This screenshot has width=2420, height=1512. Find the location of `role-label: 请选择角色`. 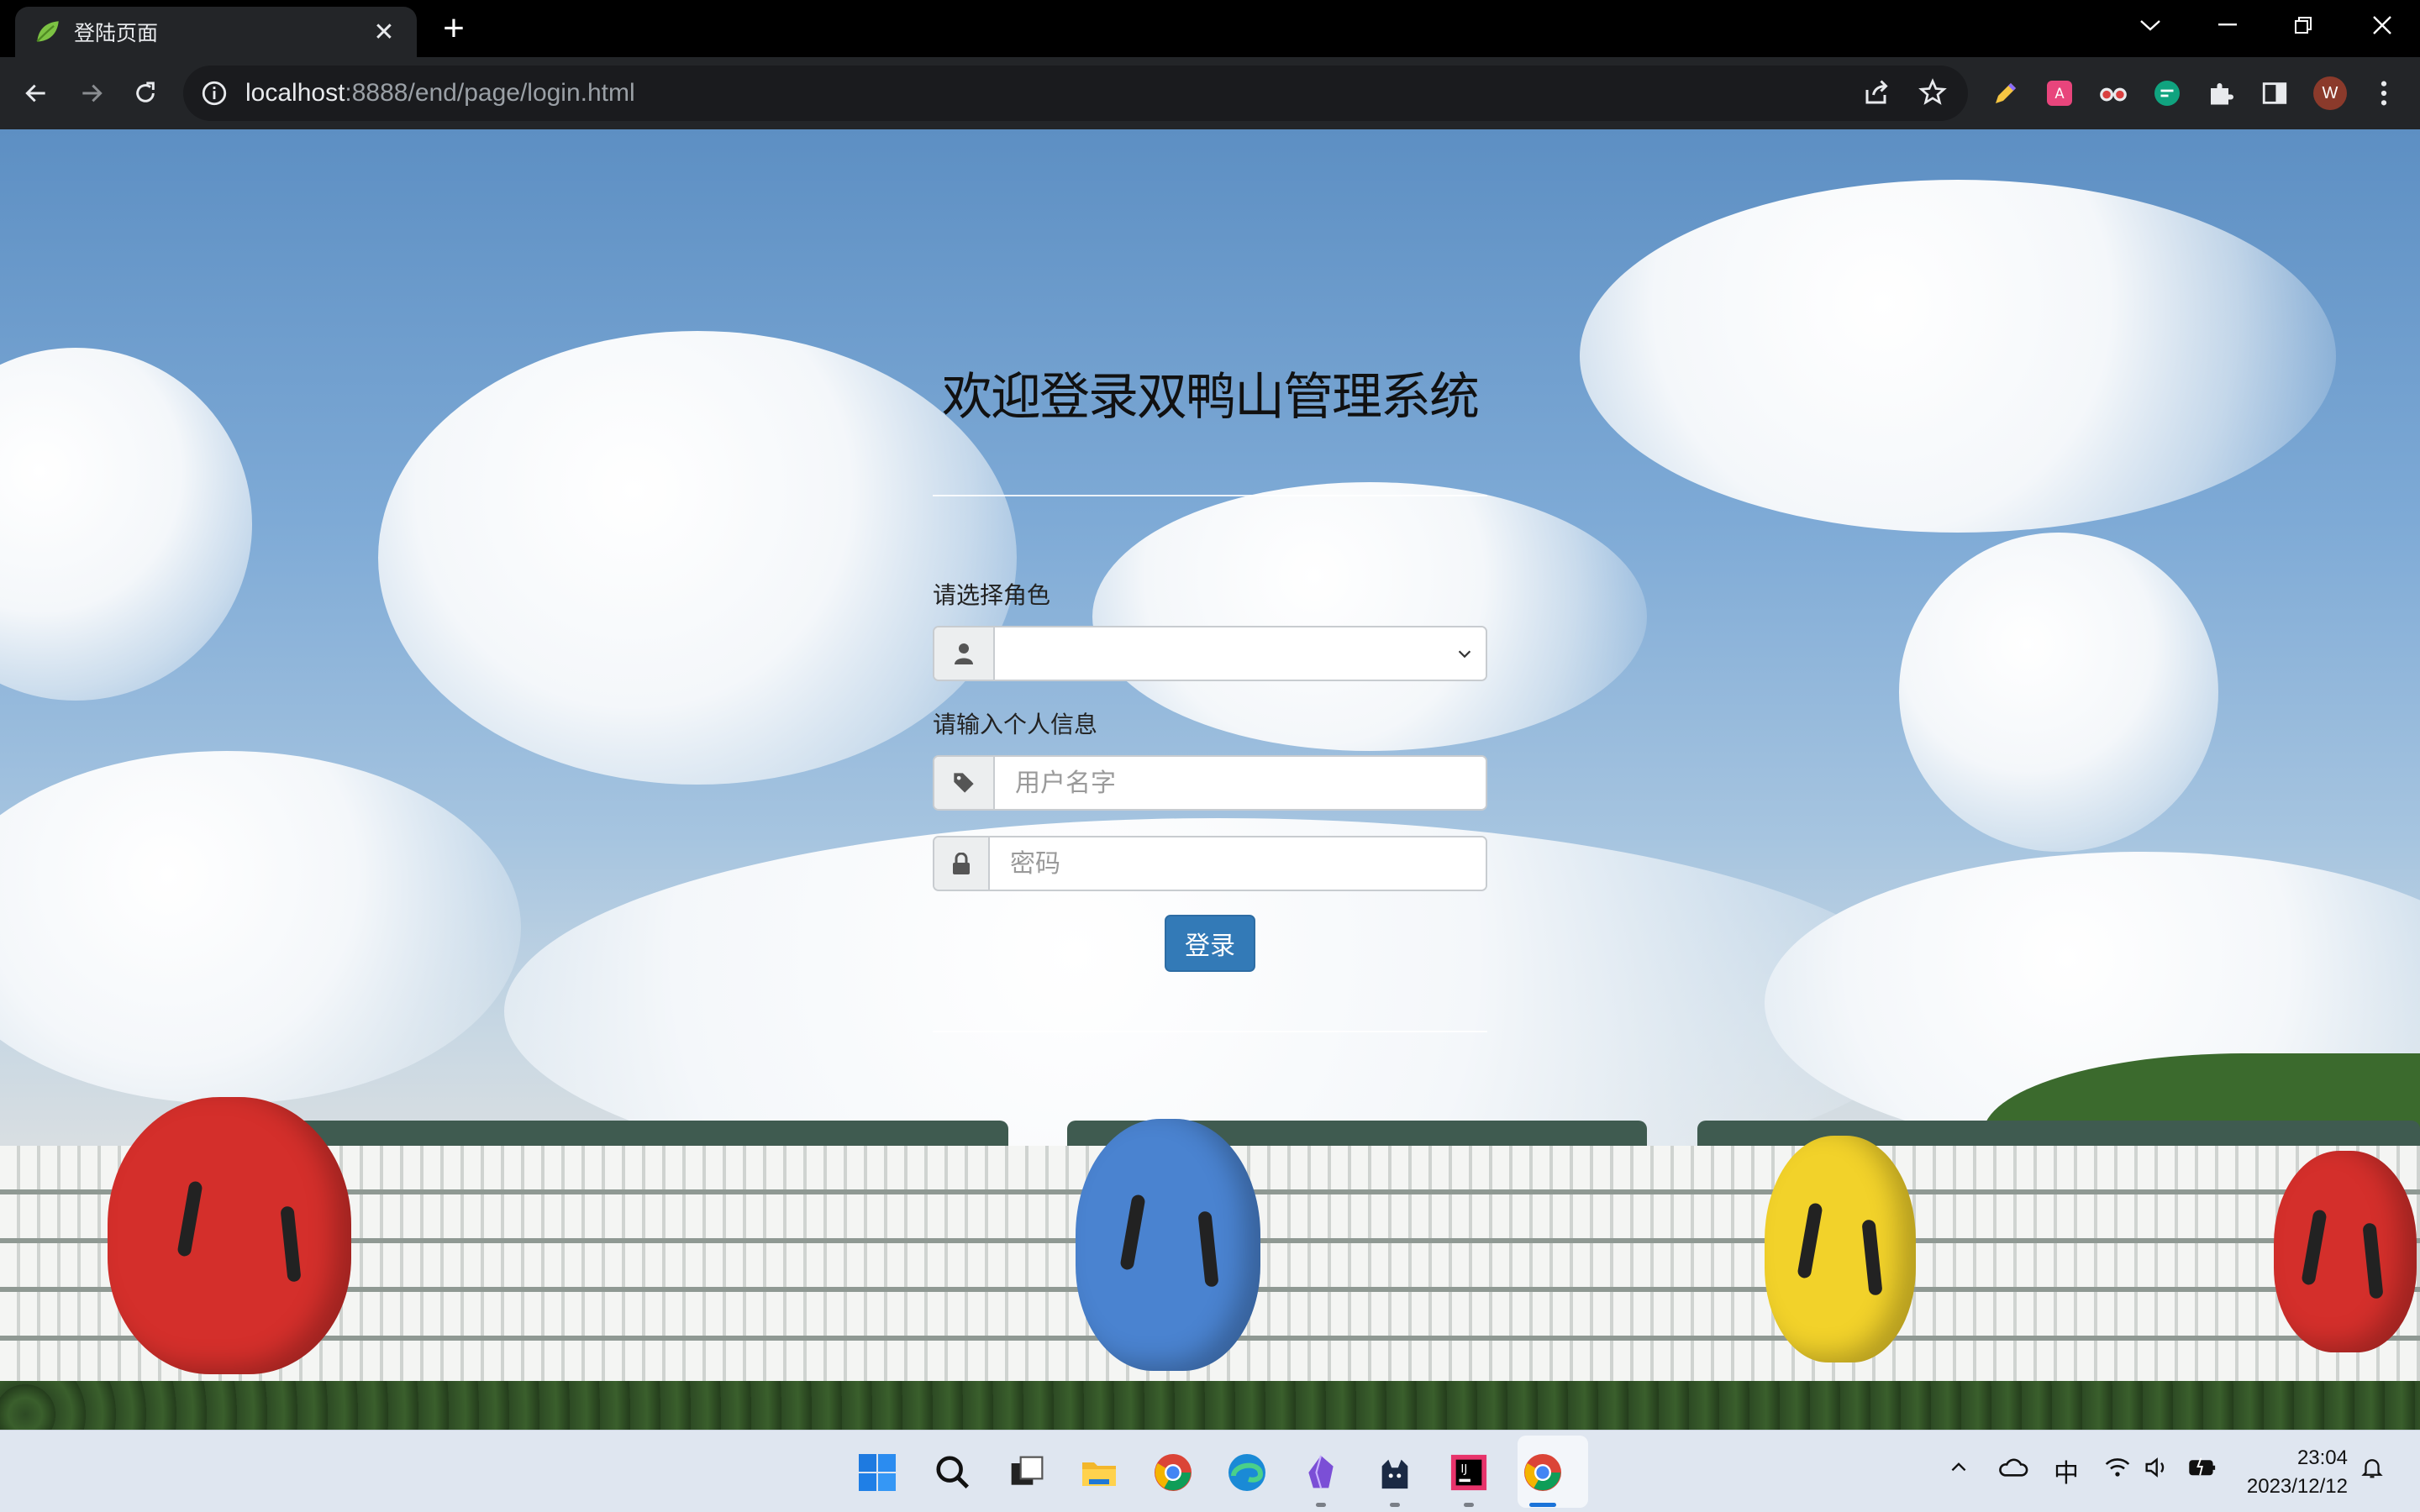

role-label: 请选择角色 is located at coordinates (992, 595).